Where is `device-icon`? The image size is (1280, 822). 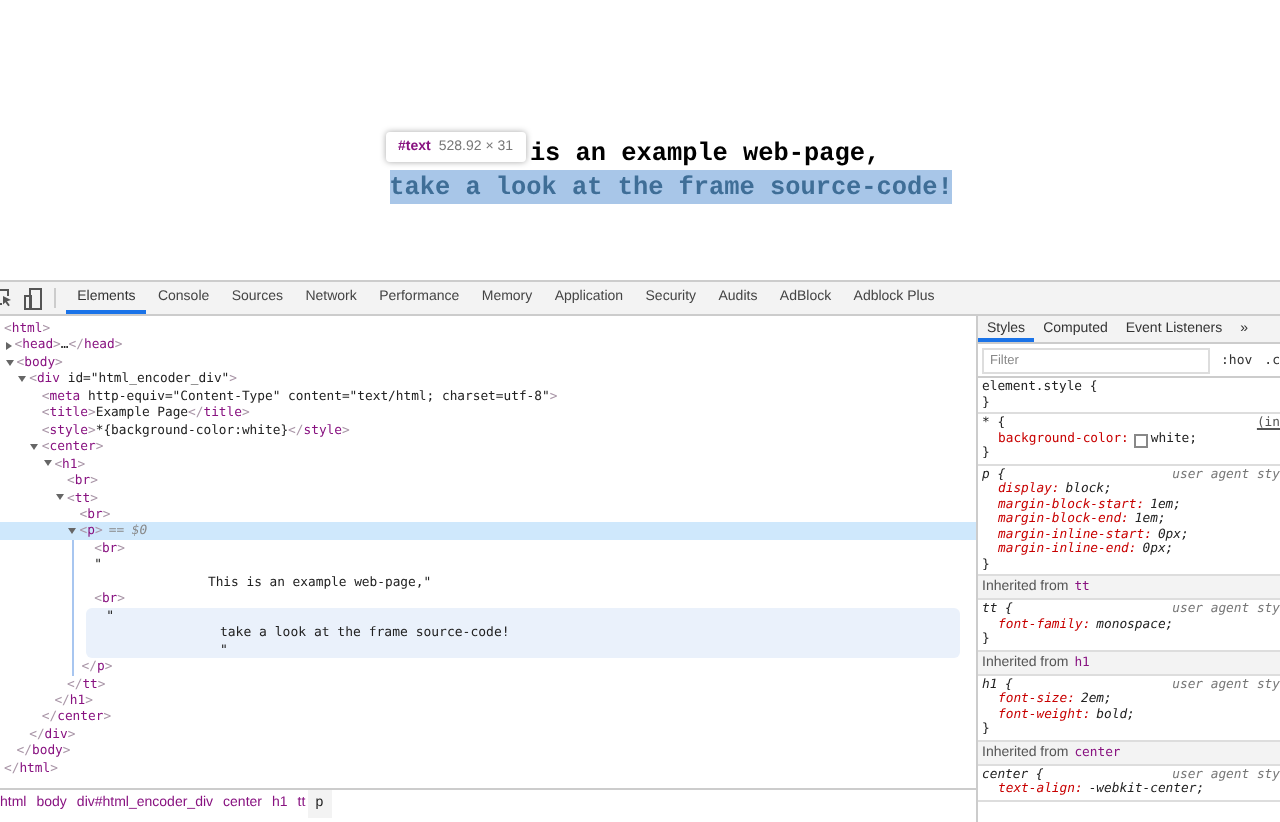 device-icon is located at coordinates (33, 298).